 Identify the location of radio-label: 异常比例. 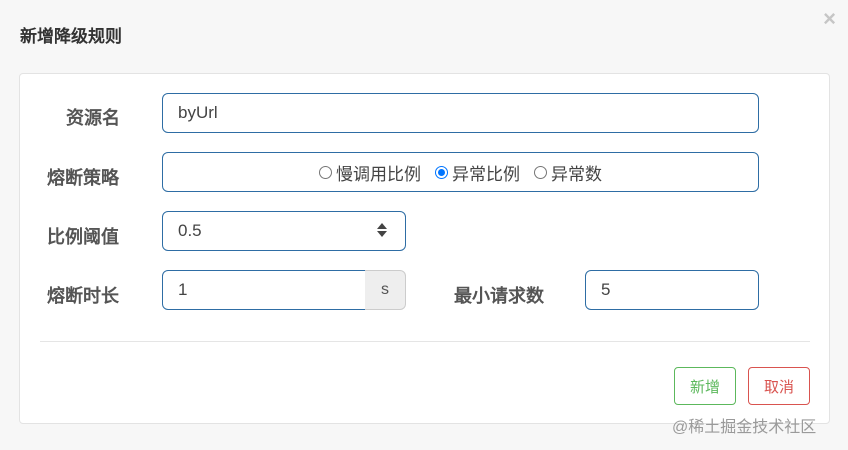
(486, 174).